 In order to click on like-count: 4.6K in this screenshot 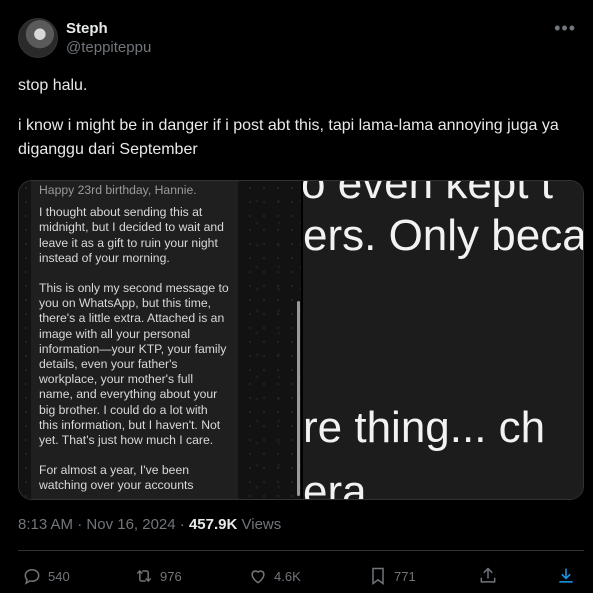, I will do `click(287, 576)`.